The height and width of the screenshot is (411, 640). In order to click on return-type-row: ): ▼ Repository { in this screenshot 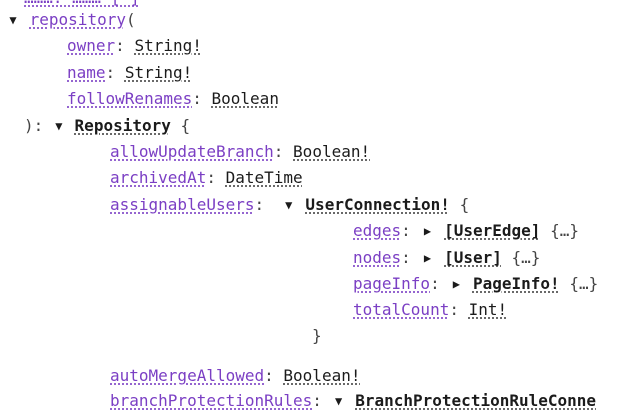, I will do `click(107, 126)`.